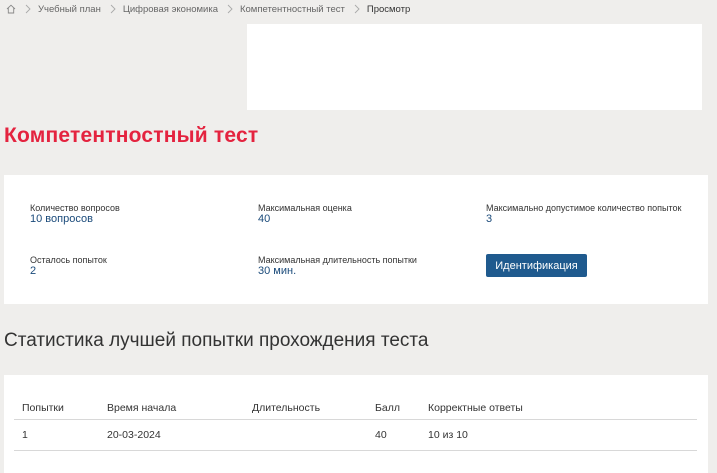 The height and width of the screenshot is (473, 717). What do you see at coordinates (11, 9) in the screenshot?
I see `home-icon` at bounding box center [11, 9].